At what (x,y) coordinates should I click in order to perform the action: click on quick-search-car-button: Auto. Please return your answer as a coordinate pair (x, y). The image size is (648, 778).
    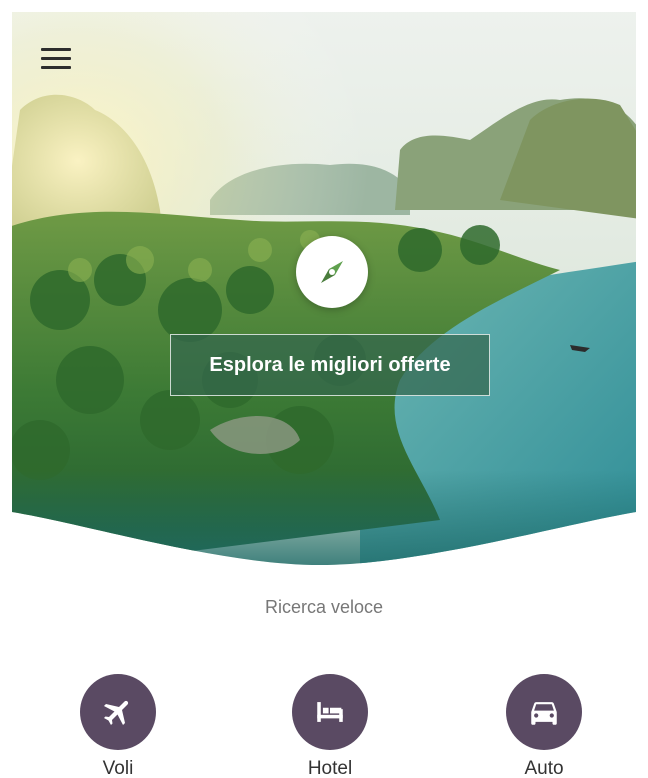
    Looking at the image, I should click on (544, 726).